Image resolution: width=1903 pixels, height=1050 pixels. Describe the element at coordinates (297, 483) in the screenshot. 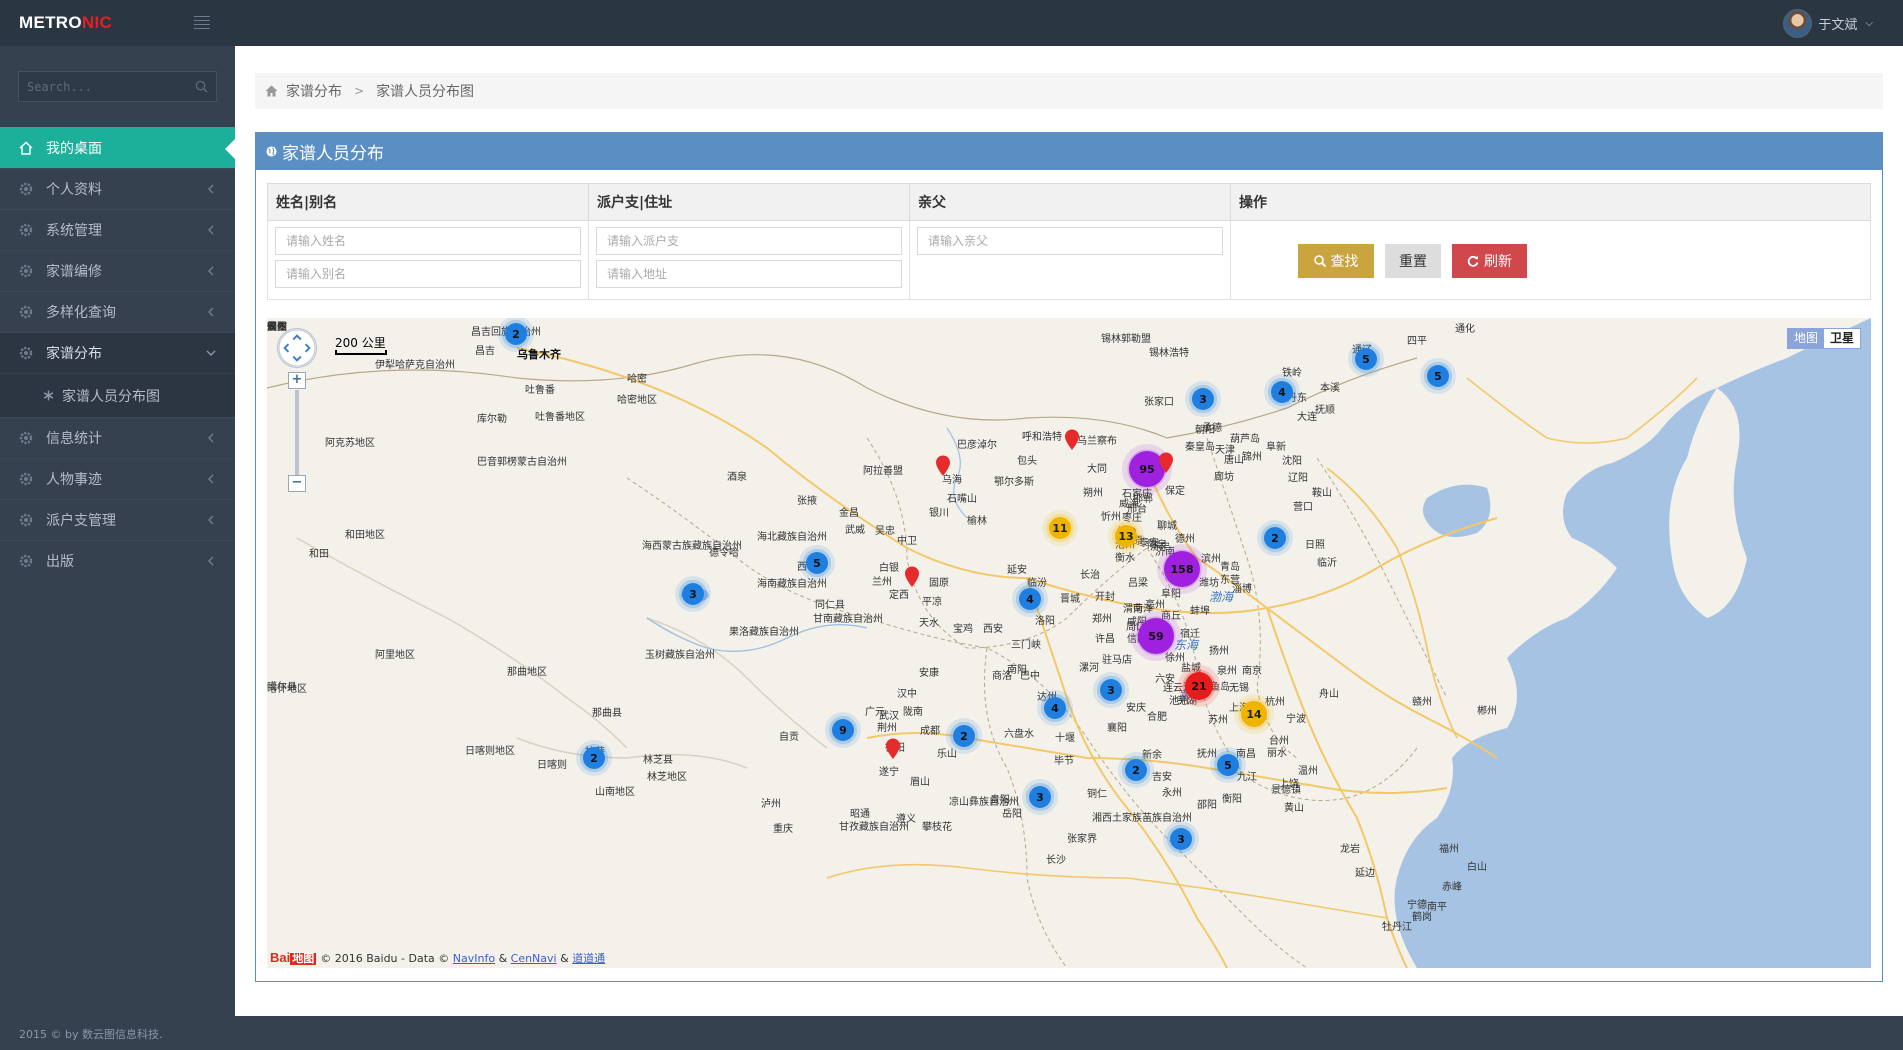

I see `zoom-out-button: −` at that location.